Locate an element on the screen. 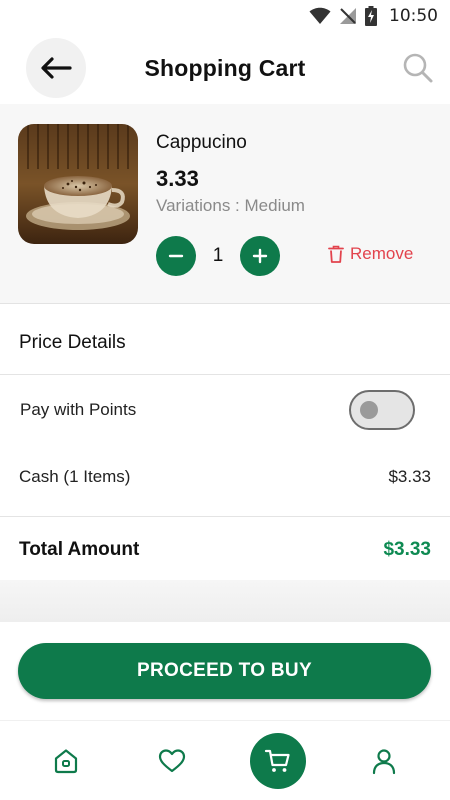 The height and width of the screenshot is (800, 450). heart-icon is located at coordinates (172, 761).